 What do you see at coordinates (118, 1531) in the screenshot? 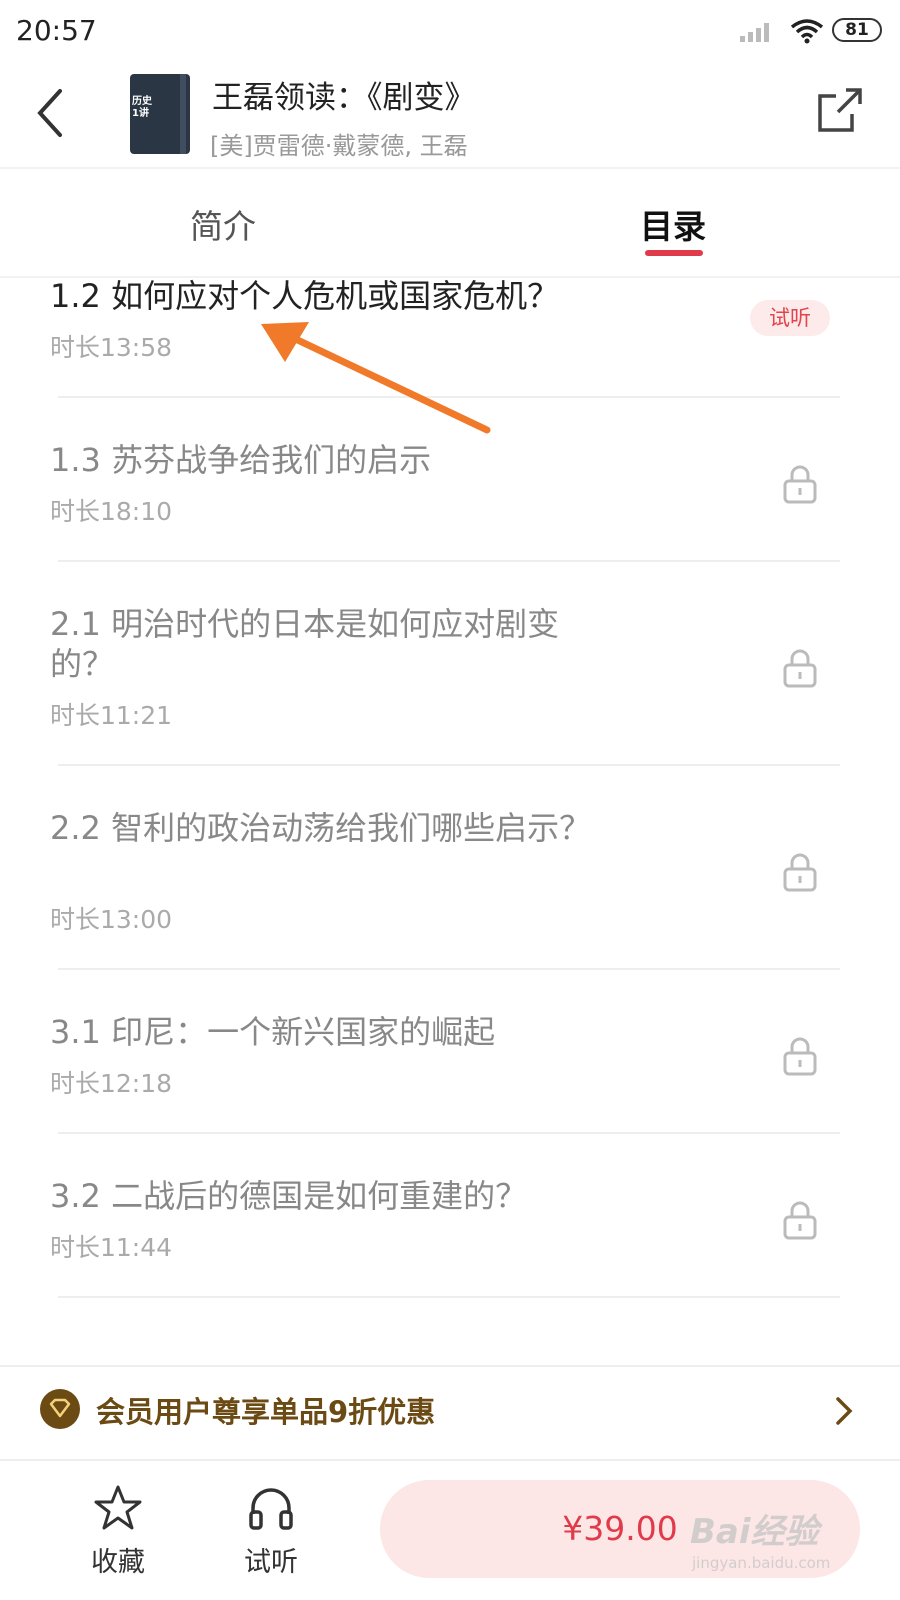
I see `favorite-button: 收藏` at bounding box center [118, 1531].